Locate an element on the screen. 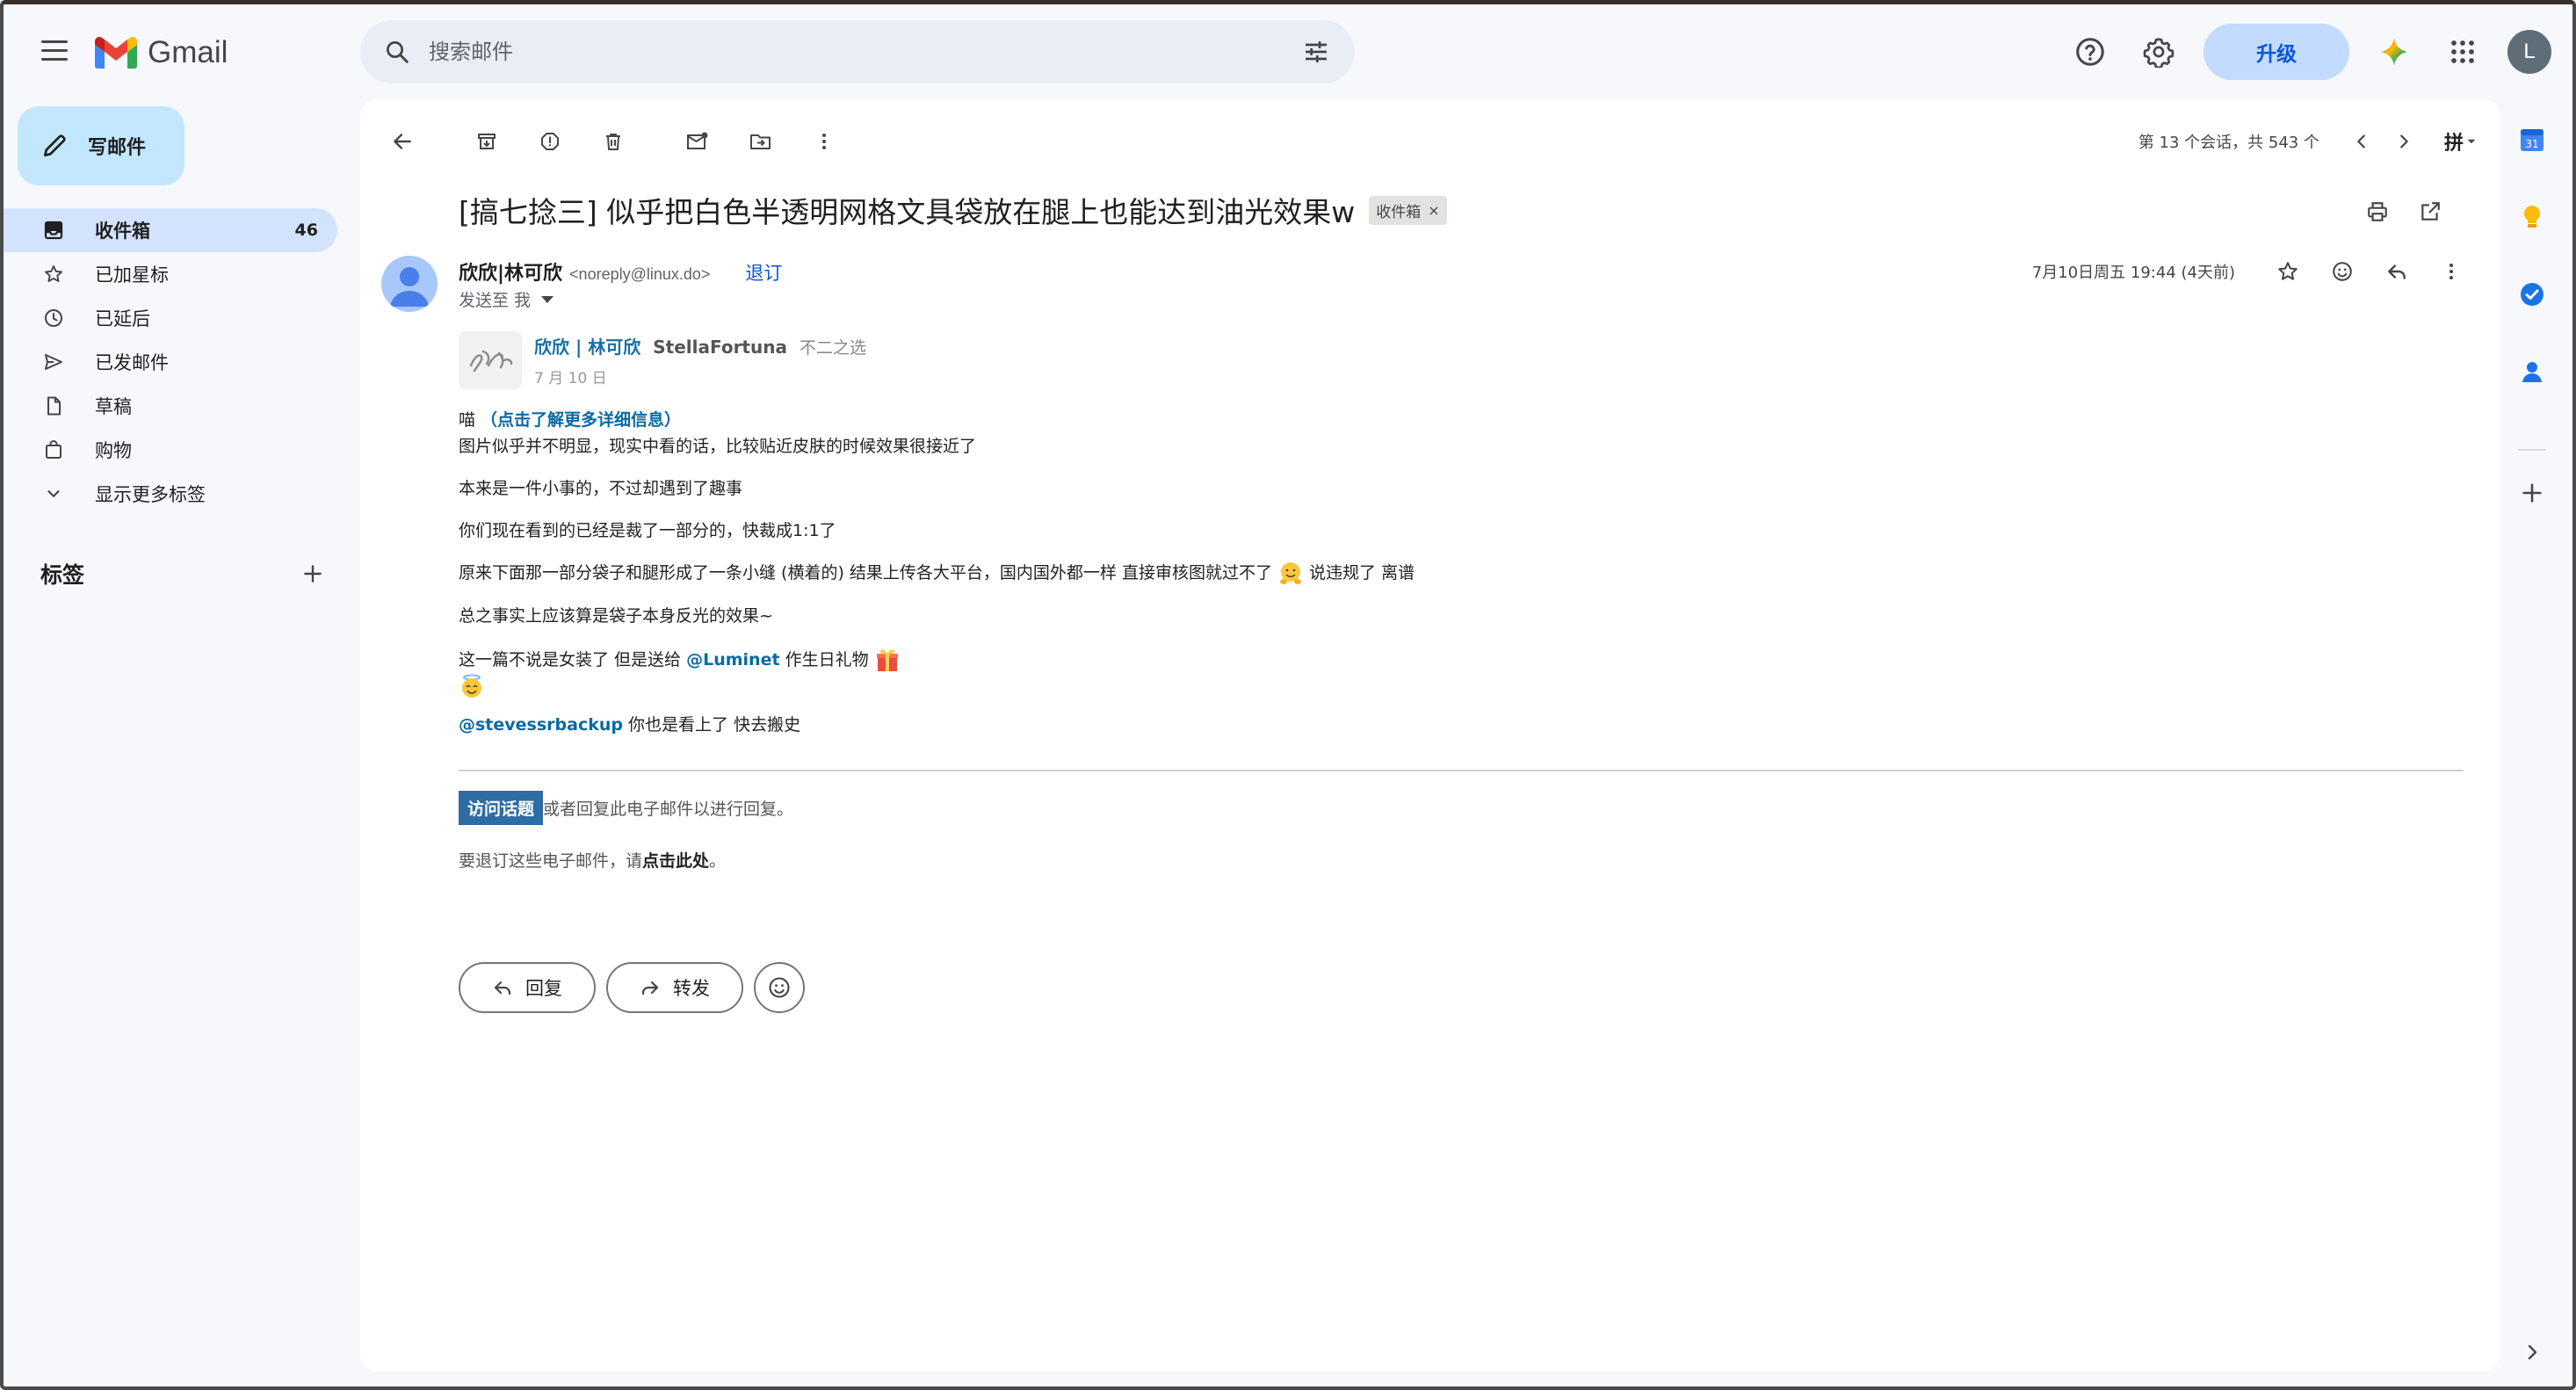 The image size is (2576, 1390). unread-count: 46 is located at coordinates (306, 230).